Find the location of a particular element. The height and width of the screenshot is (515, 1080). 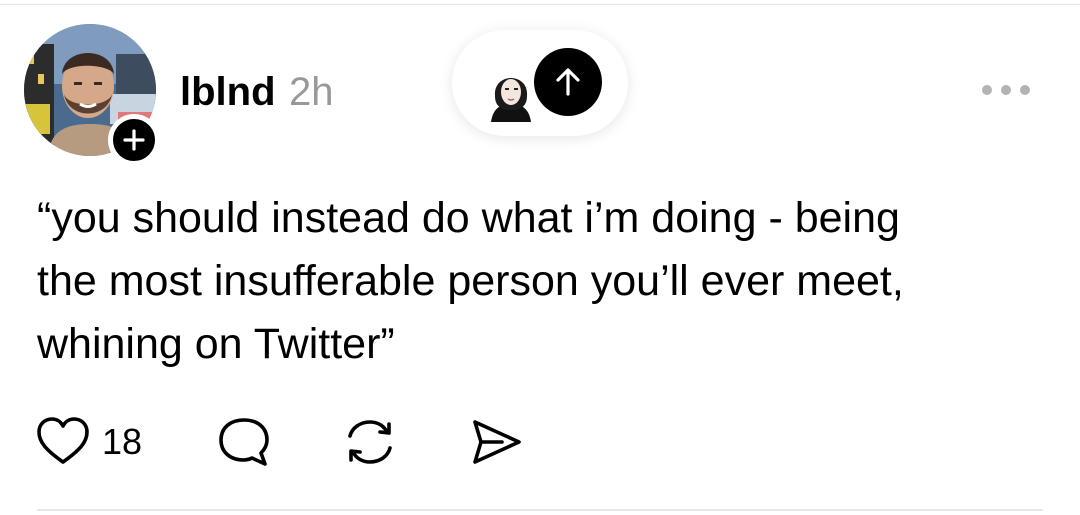

share-button is located at coordinates (496, 442).